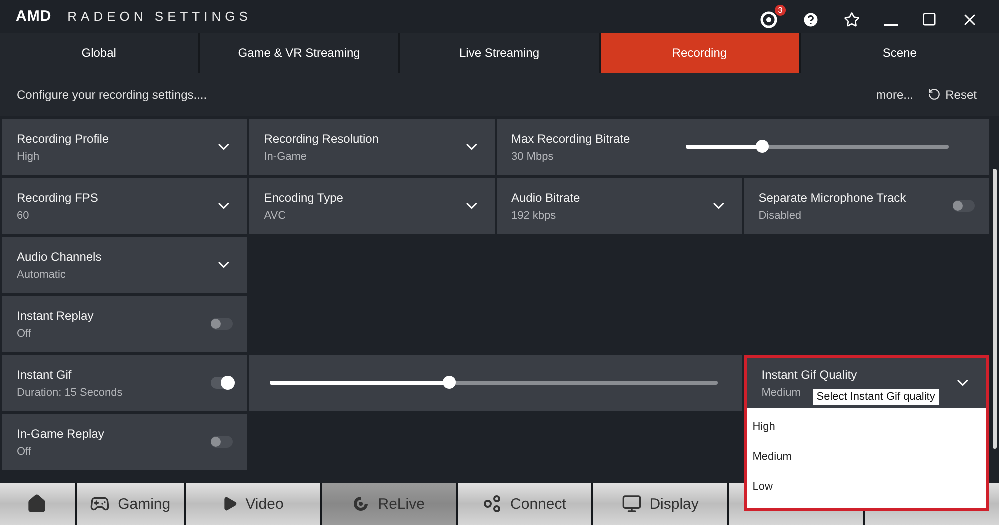  I want to click on replay-icon, so click(769, 19).